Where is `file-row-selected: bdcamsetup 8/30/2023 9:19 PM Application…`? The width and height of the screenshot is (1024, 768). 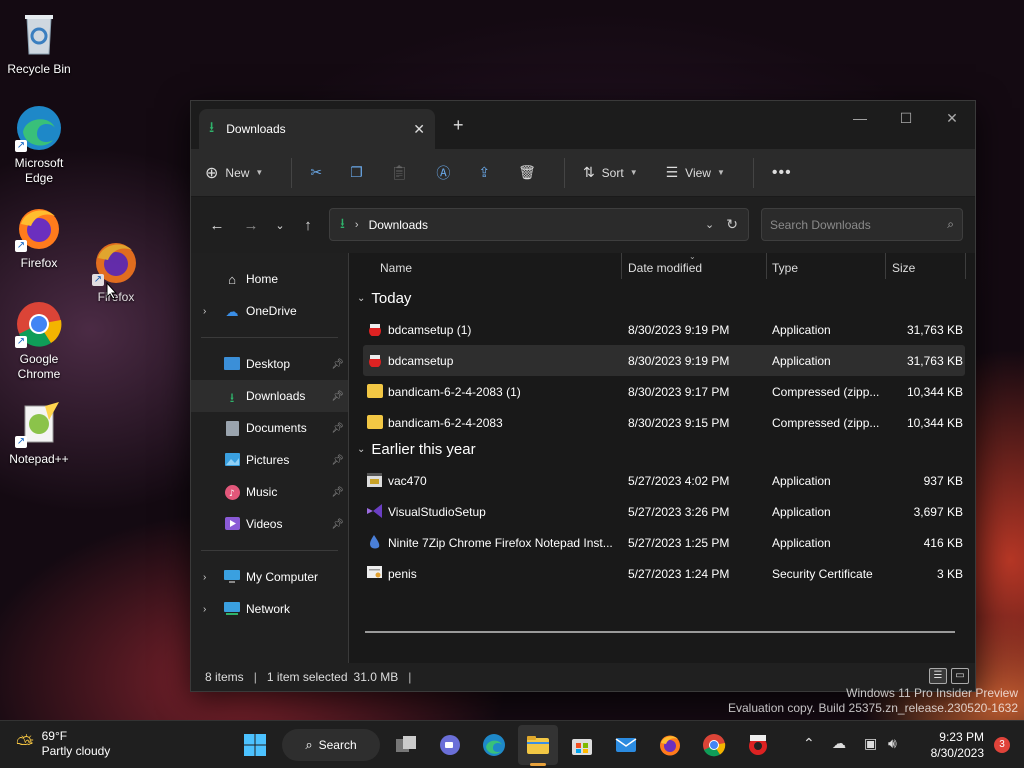 file-row-selected: bdcamsetup 8/30/2023 9:19 PM Application… is located at coordinates (664, 360).